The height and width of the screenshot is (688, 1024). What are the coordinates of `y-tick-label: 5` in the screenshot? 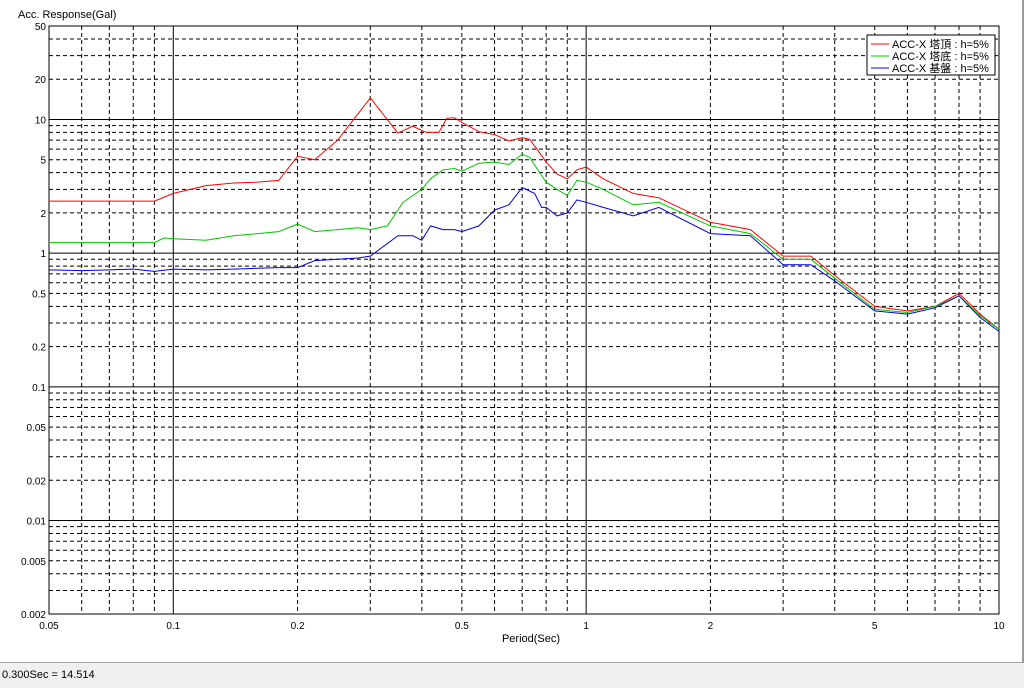 It's located at (43, 161).